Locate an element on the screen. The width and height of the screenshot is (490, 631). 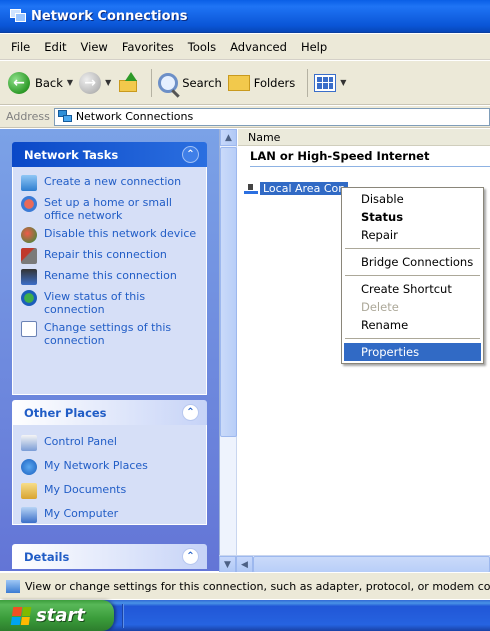
network-tasks-header: Network Tasks ⌃ is located at coordinates (109, 154).